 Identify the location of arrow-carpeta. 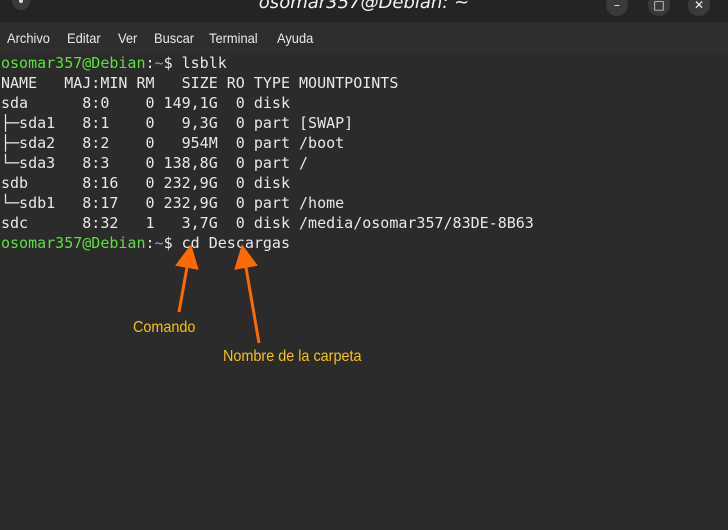
(247, 294).